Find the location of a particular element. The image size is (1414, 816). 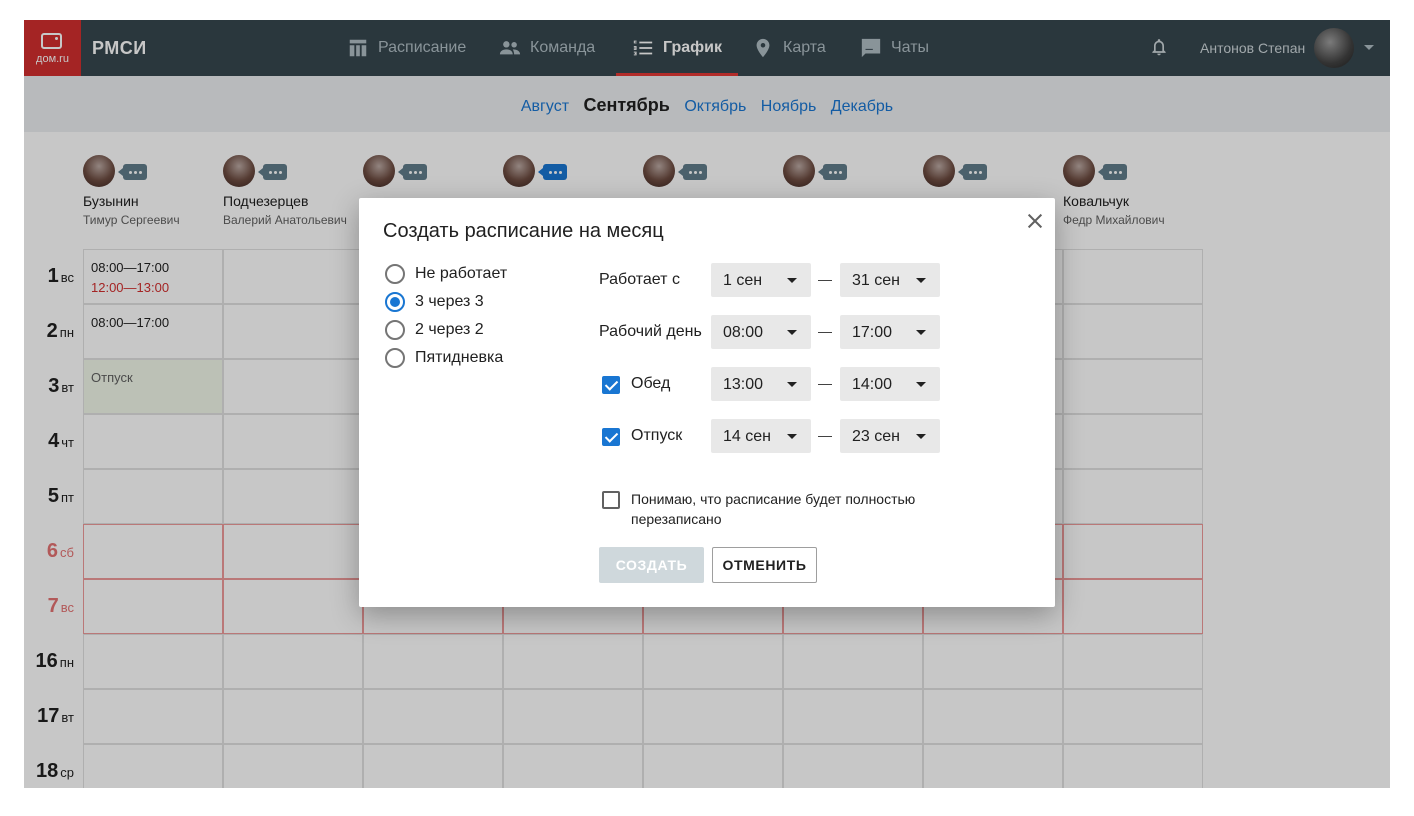

lunch-checkbox is located at coordinates (611, 385).